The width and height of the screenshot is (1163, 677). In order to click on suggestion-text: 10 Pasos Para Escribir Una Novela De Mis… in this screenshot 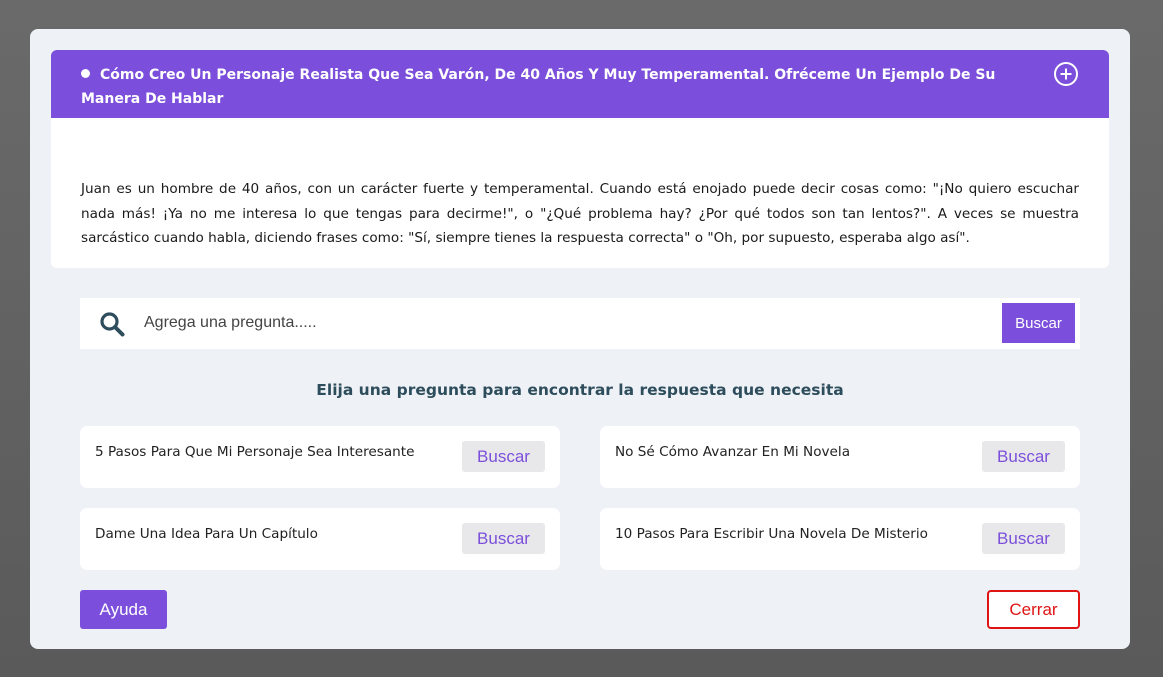, I will do `click(771, 534)`.